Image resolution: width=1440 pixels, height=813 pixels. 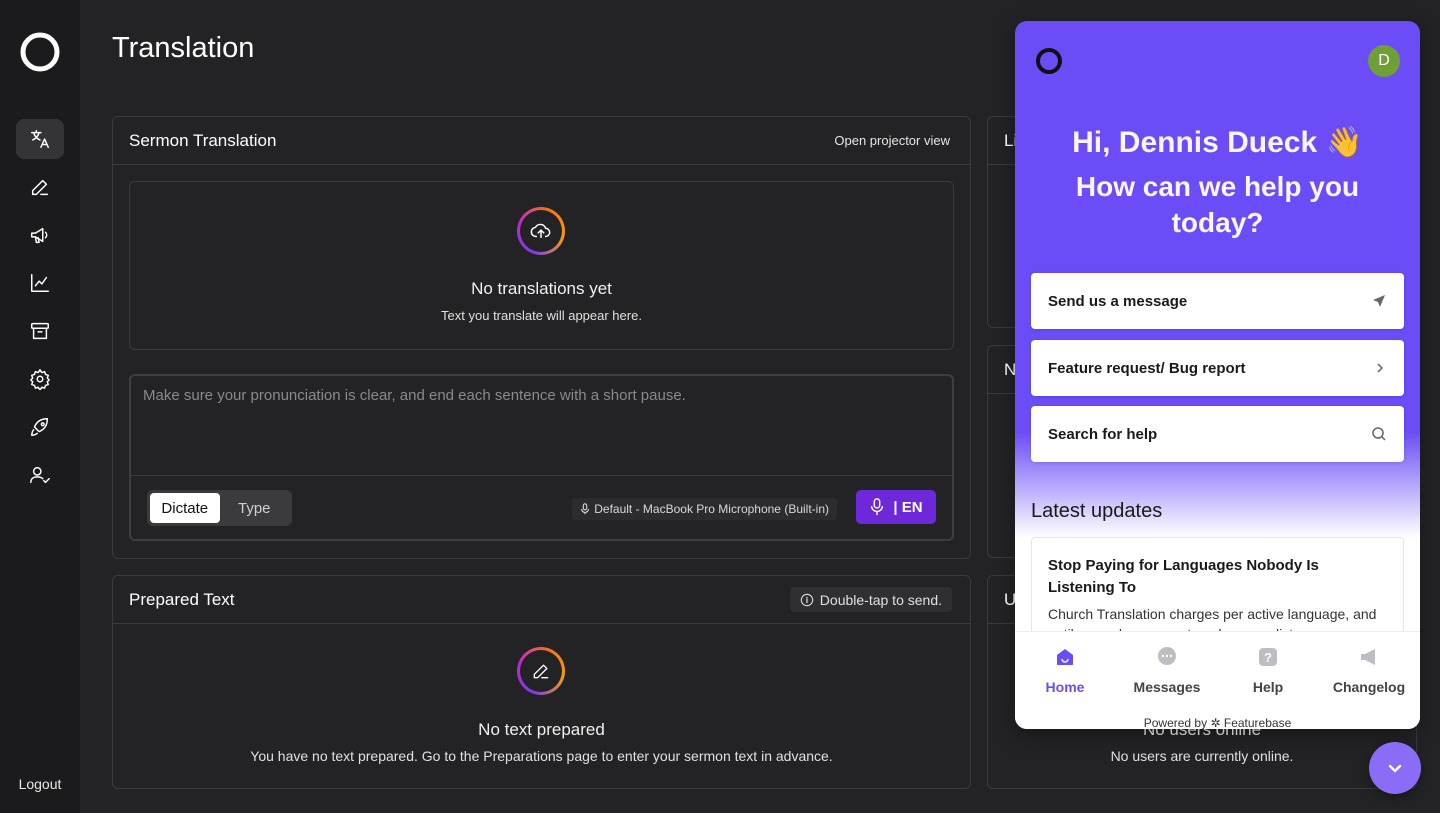 I want to click on powered-by: Powered by ✲ Featurebase, so click(x=1217, y=722).